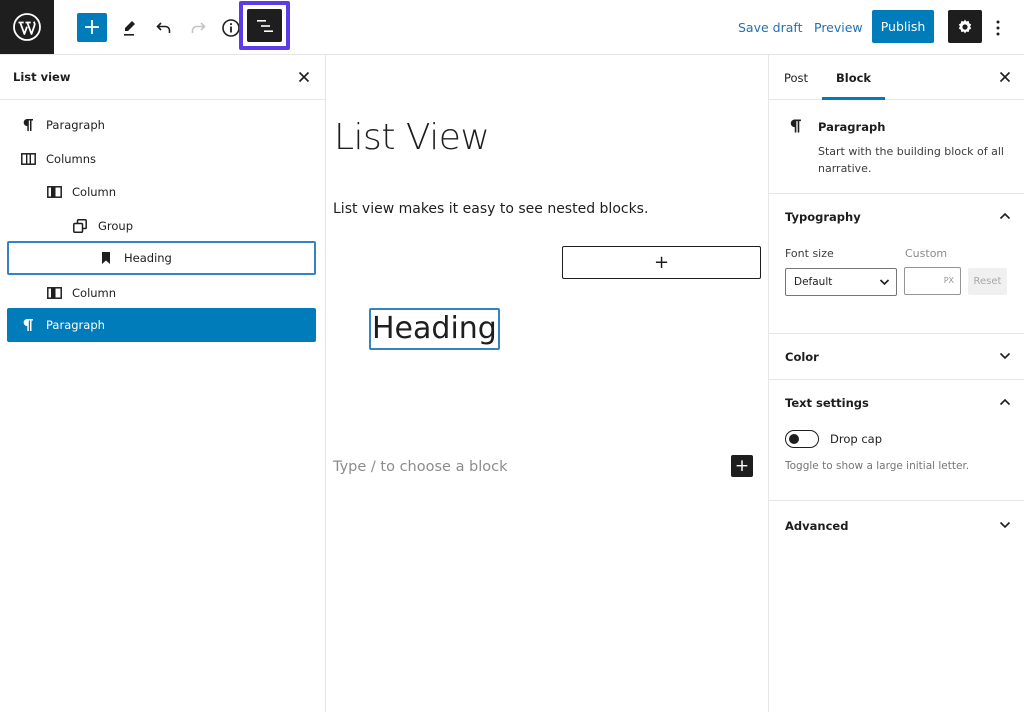  I want to click on list-item-paragraph-selected: Paragraph, so click(161, 325).